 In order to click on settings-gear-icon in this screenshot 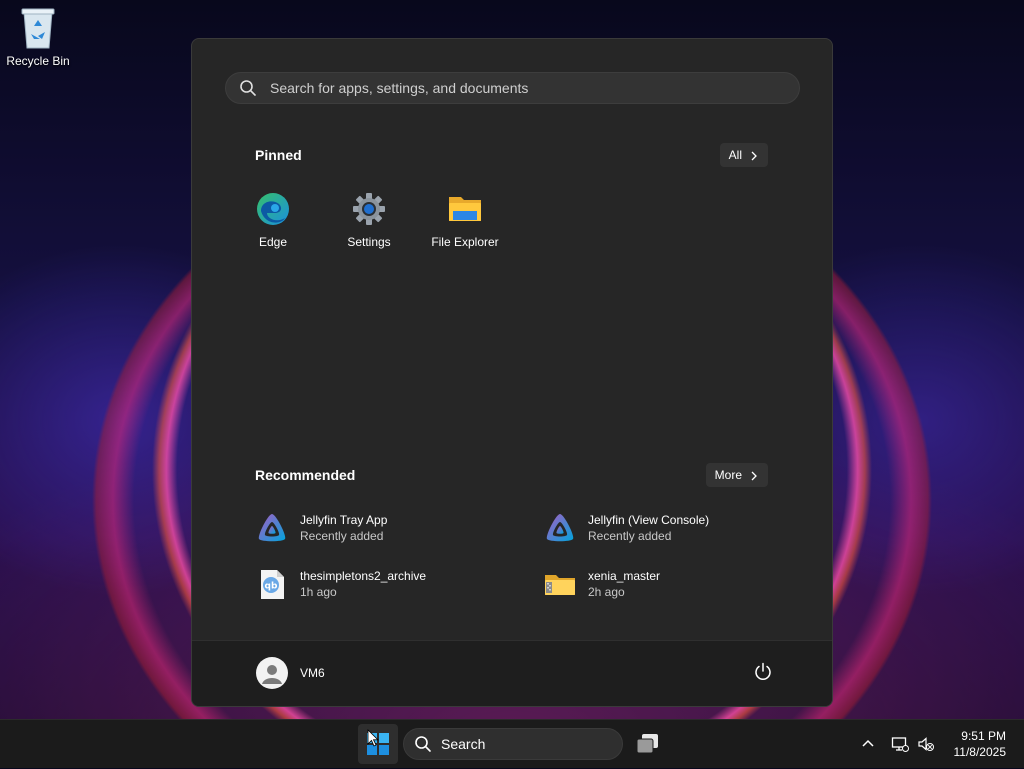, I will do `click(369, 209)`.